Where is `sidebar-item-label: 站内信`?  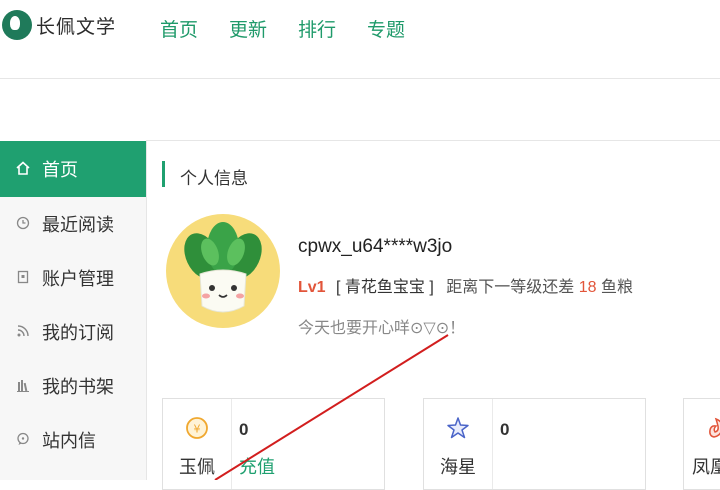 sidebar-item-label: 站内信 is located at coordinates (69, 441).